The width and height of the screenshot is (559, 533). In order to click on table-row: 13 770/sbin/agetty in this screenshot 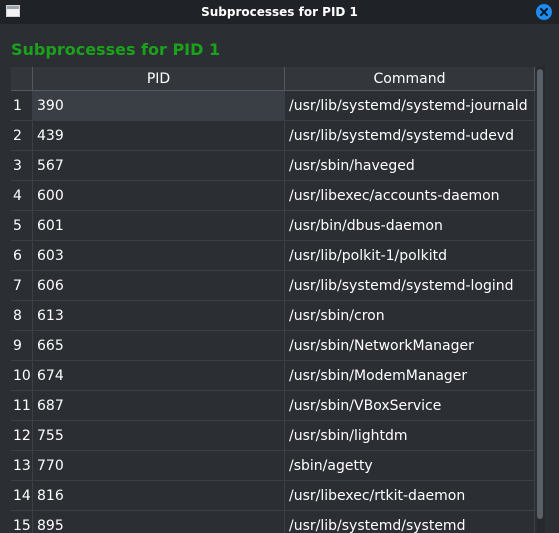, I will do `click(273, 466)`.